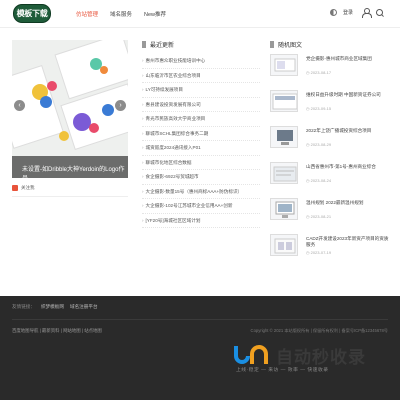  I want to click on random-item-title: 山西省惠州市-第1号-惠州商业综合, so click(348, 167).